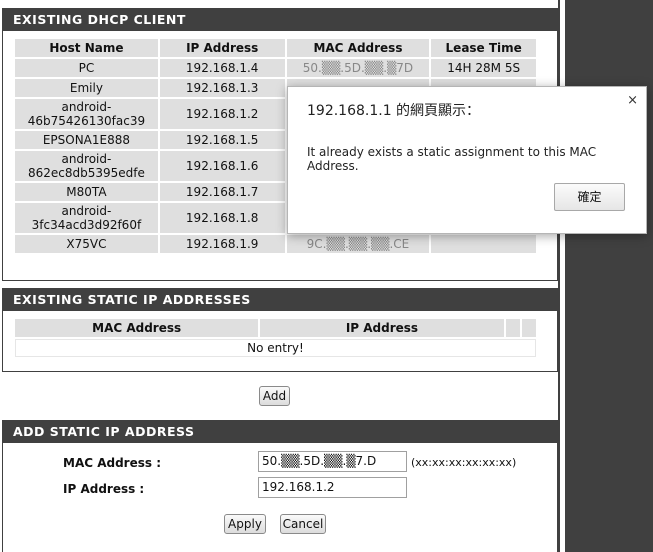 This screenshot has height=552, width=653. I want to click on lease-time-cell, so click(483, 244).